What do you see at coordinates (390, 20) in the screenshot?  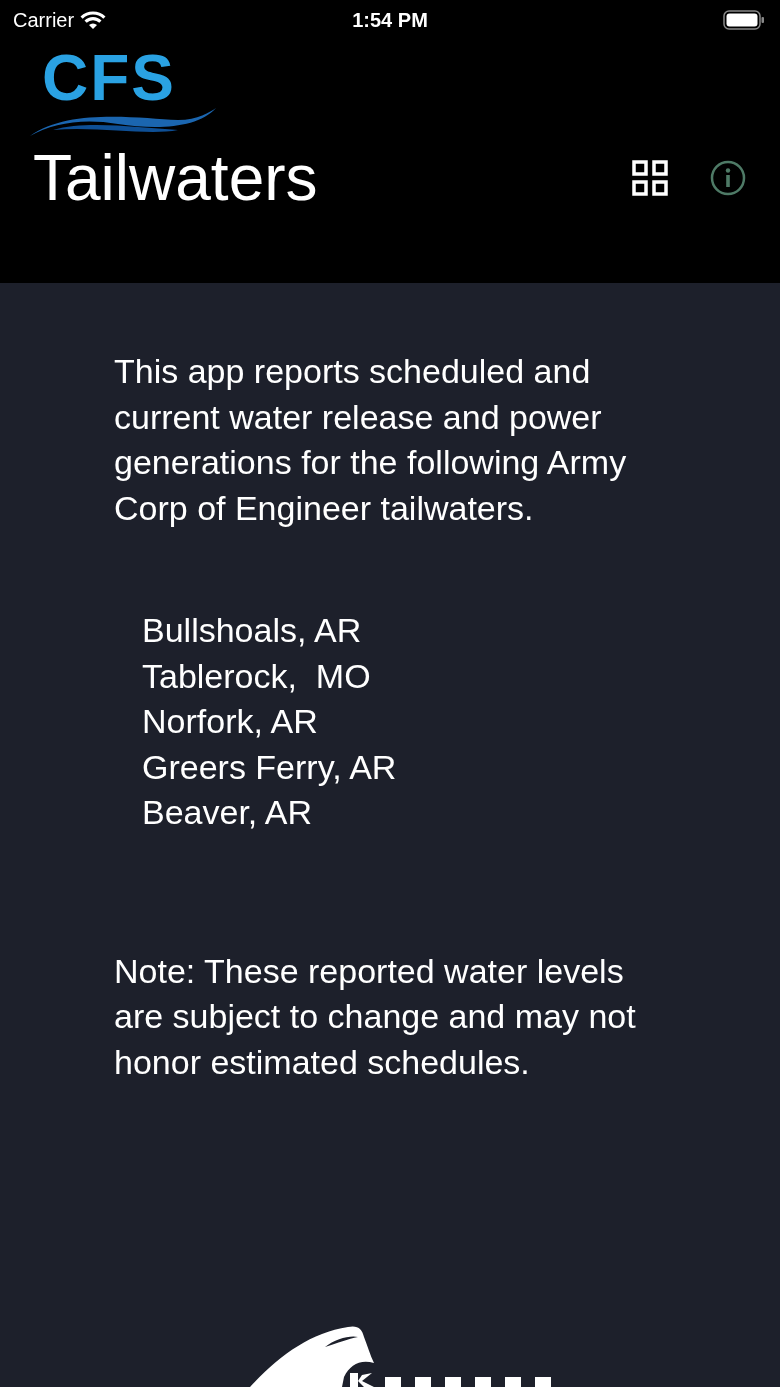 I see `clock-time: 1:54 PM` at bounding box center [390, 20].